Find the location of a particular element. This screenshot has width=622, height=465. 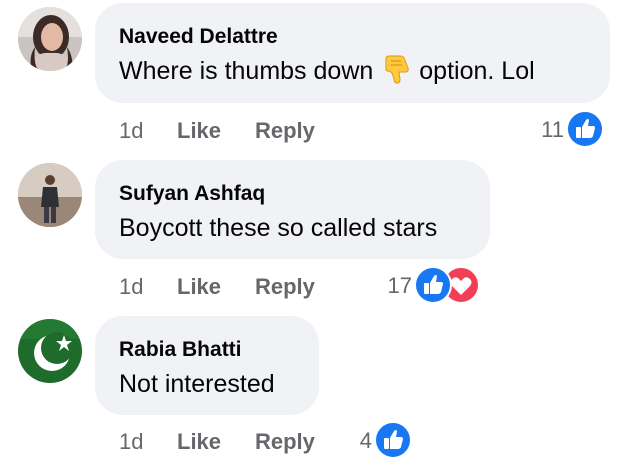

comment-bubble: Rabia Bhatti Not interested is located at coordinates (207, 365).